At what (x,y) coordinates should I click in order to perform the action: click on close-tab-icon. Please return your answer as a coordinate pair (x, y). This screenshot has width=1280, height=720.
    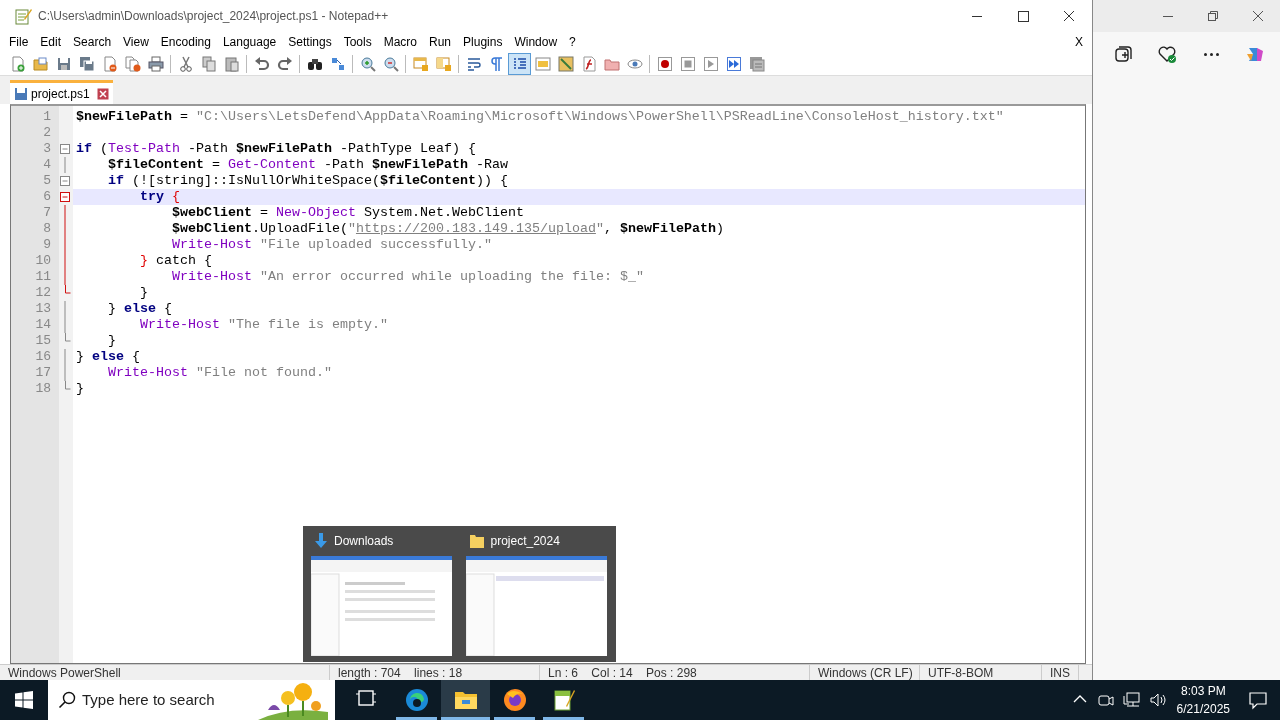
    Looking at the image, I should click on (102, 93).